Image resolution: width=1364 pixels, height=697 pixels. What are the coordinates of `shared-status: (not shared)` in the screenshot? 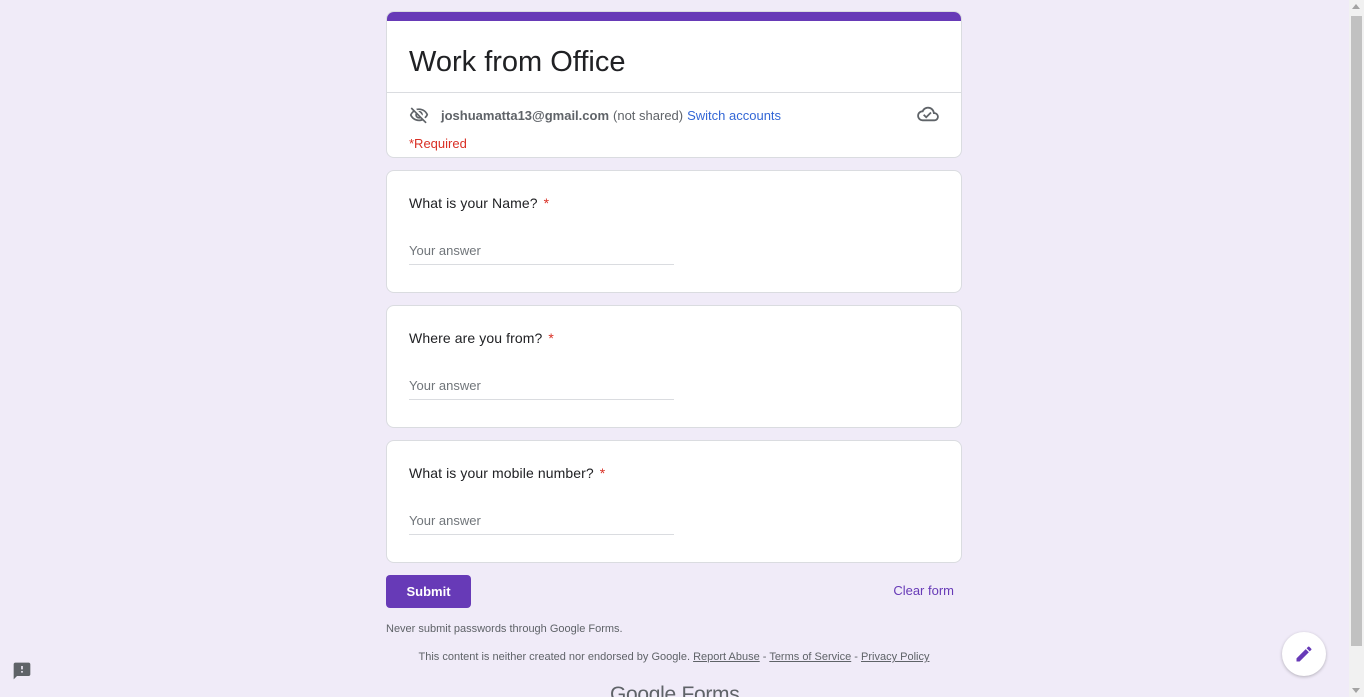 It's located at (648, 115).